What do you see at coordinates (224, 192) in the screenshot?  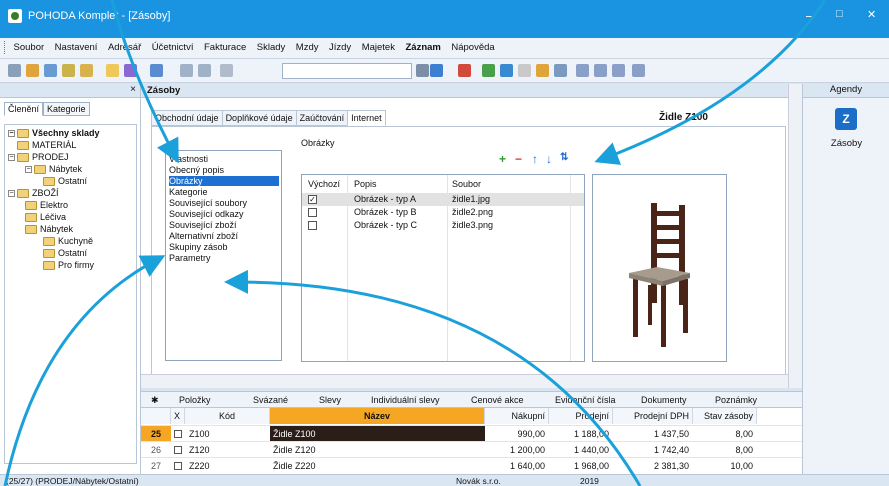 I see `property-item: Kategorie` at bounding box center [224, 192].